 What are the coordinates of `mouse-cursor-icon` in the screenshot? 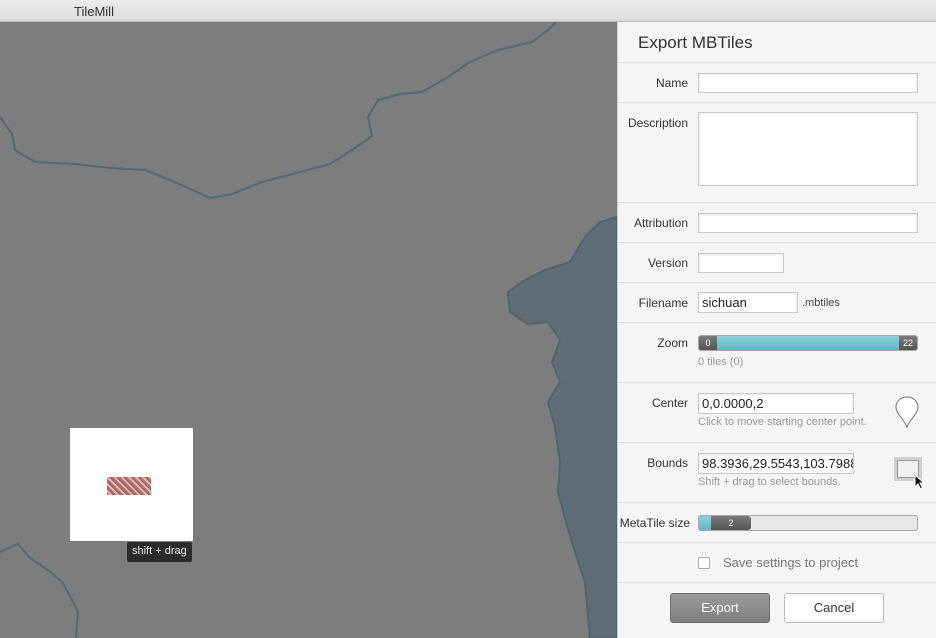 It's located at (920, 482).